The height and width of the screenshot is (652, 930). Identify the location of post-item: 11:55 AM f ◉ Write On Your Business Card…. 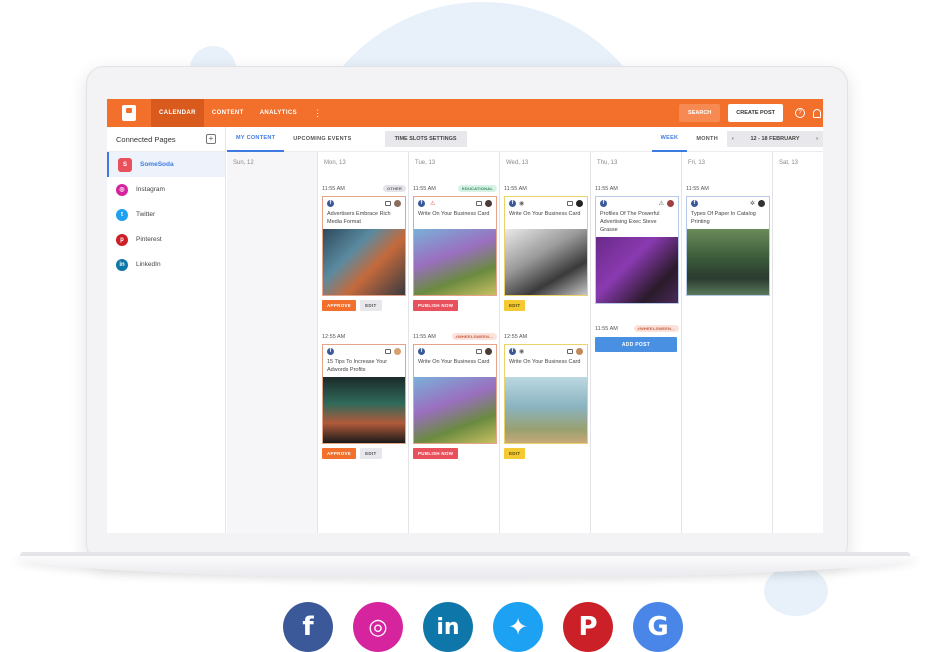
(546, 247).